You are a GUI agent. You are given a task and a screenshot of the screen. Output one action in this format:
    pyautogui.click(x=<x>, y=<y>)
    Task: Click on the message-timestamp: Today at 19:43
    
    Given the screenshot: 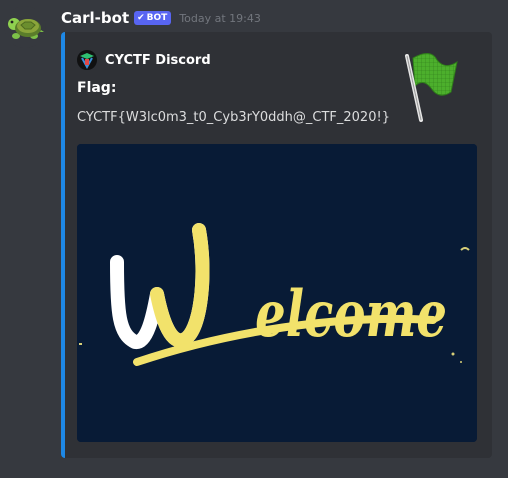 What is the action you would take?
    pyautogui.click(x=220, y=18)
    